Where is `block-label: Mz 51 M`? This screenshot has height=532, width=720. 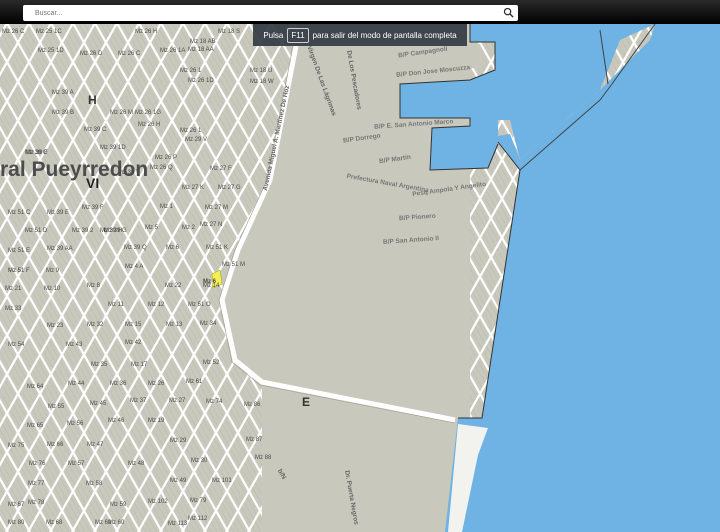
block-label: Mz 51 M is located at coordinates (234, 265).